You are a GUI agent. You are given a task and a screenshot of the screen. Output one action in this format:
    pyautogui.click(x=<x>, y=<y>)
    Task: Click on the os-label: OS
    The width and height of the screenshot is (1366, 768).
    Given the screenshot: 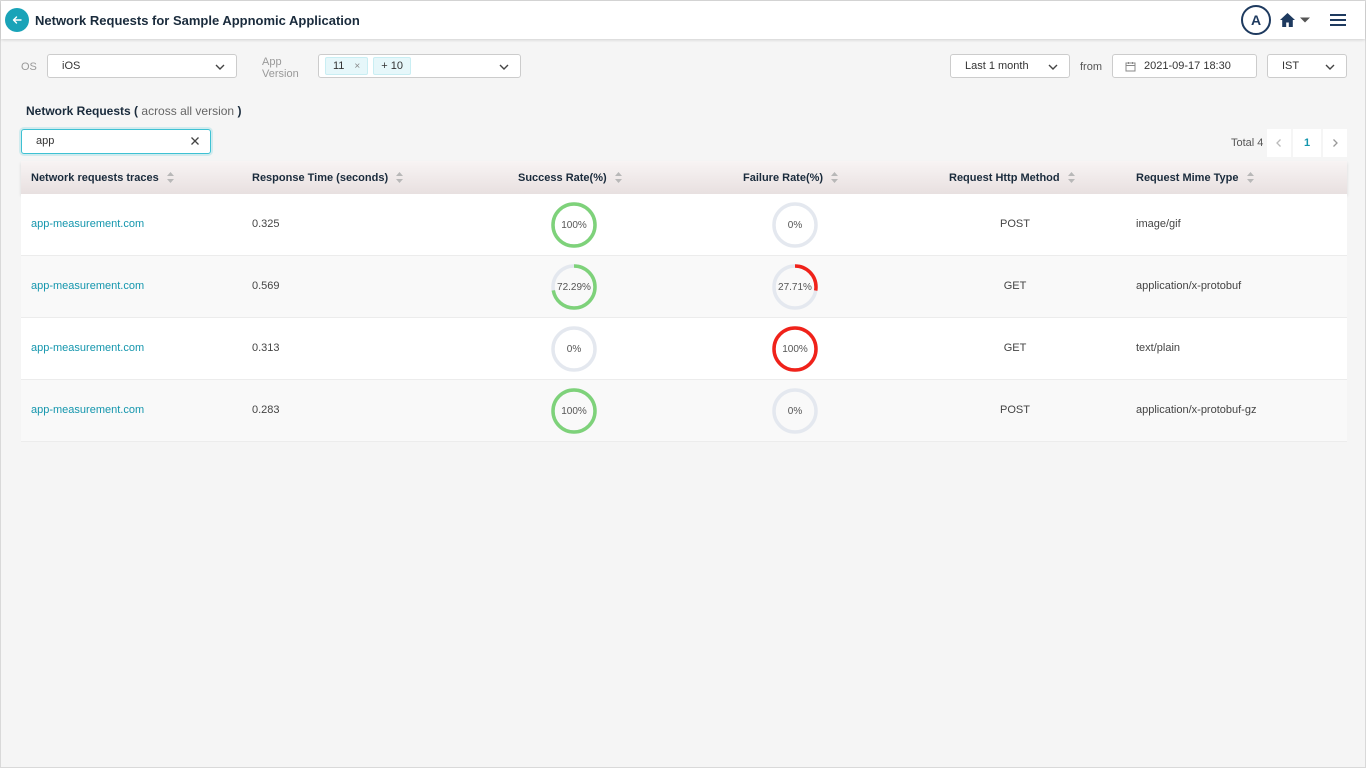 What is the action you would take?
    pyautogui.click(x=29, y=67)
    